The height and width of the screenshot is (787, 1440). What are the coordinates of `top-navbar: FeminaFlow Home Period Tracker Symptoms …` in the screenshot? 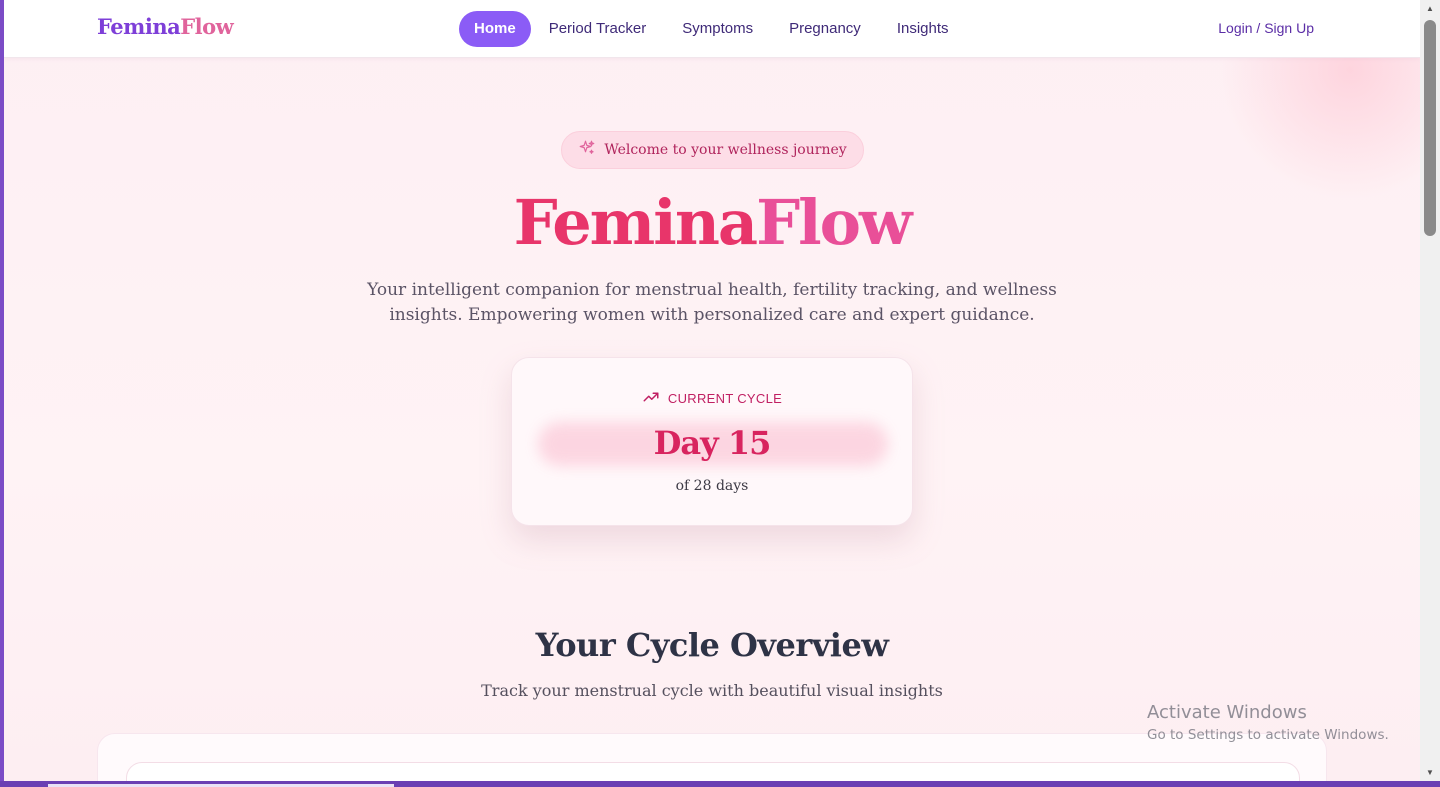 It's located at (712, 29).